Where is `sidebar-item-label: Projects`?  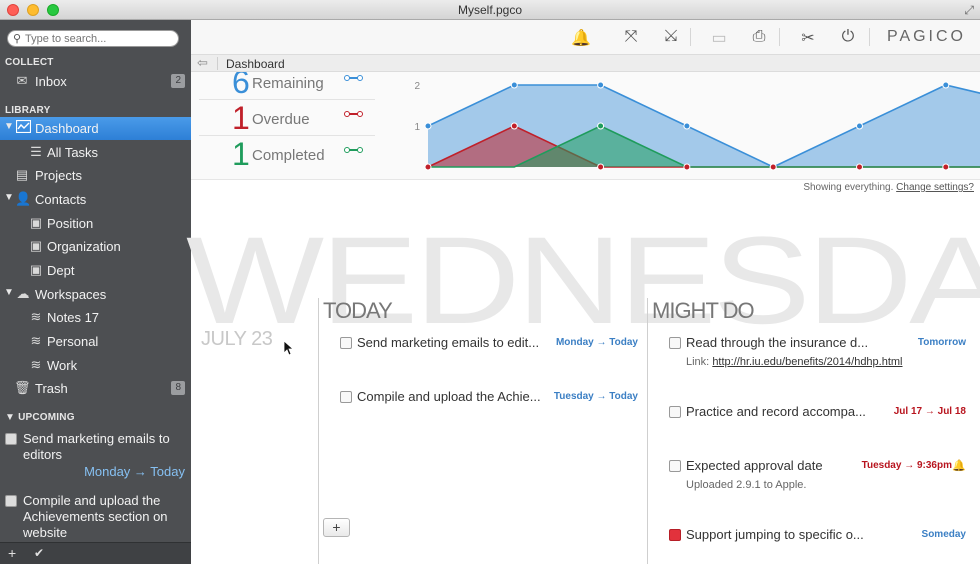
sidebar-item-label: Projects is located at coordinates (58, 175).